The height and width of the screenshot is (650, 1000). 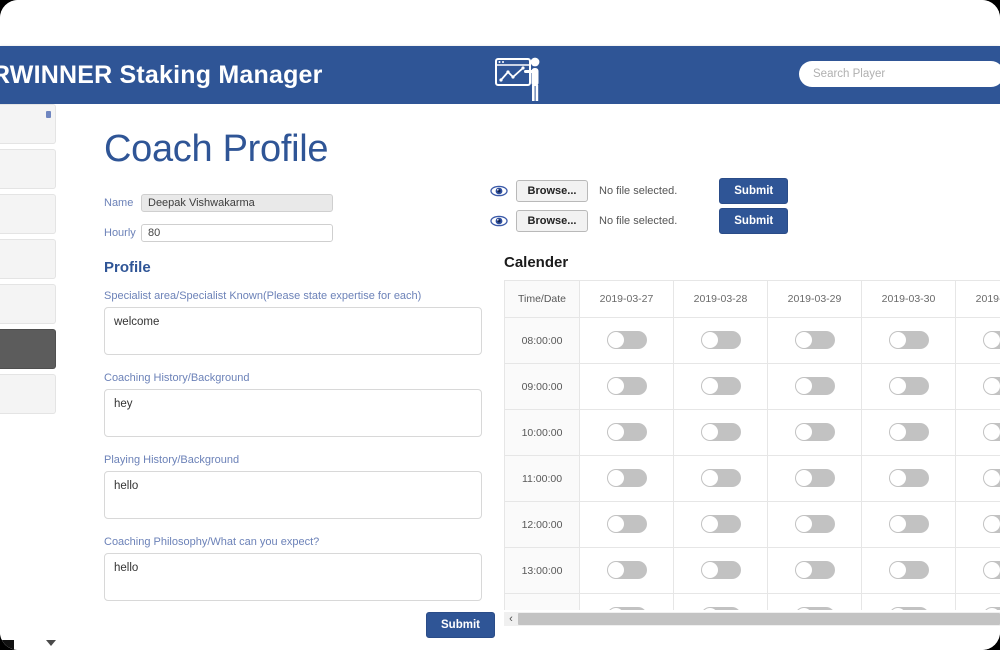 What do you see at coordinates (28, 349) in the screenshot?
I see `sidebar-item-6-active` at bounding box center [28, 349].